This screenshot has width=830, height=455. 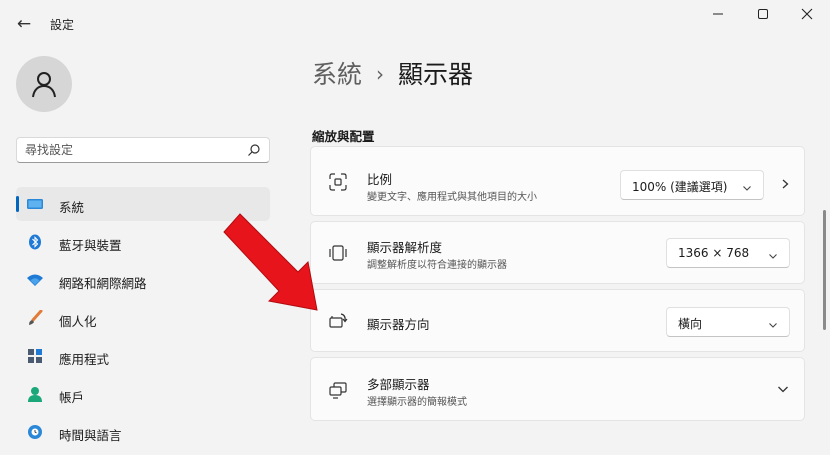 I want to click on scale-card: 比例 變更文字、應用程式與其他項目的大小 100% (建議選項), so click(x=557, y=181).